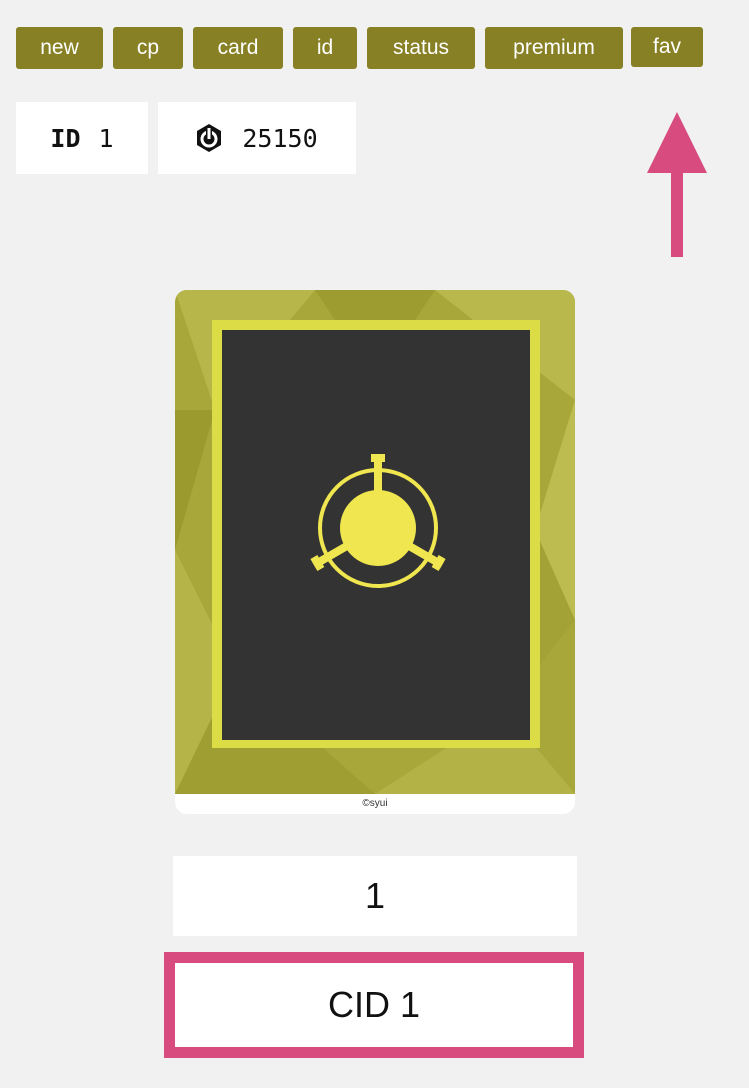 Image resolution: width=749 pixels, height=1088 pixels. What do you see at coordinates (554, 48) in the screenshot?
I see `tab-premium: premium` at bounding box center [554, 48].